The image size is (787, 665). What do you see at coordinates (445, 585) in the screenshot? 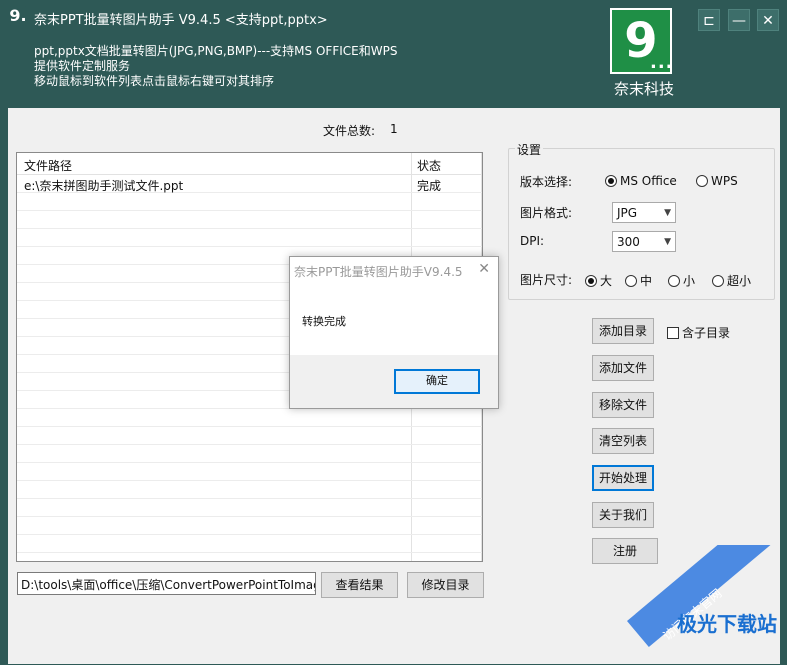
I see `change-directory-button: 修改目录` at bounding box center [445, 585].